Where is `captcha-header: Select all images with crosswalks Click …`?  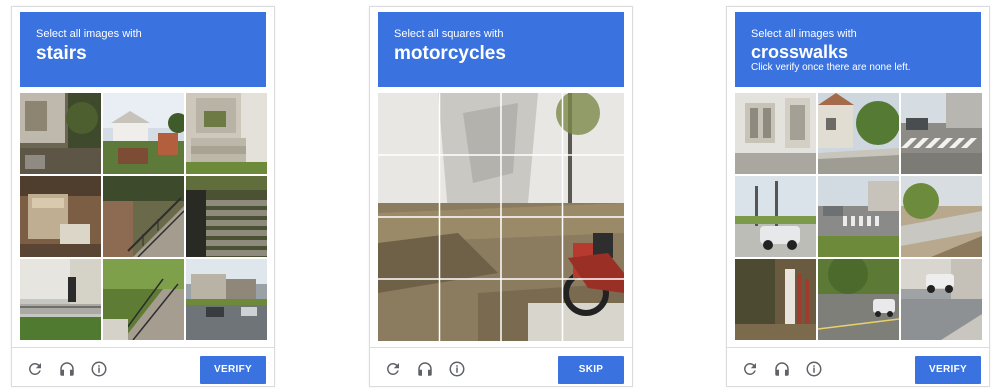
captcha-header: Select all images with crosswalks Click … is located at coordinates (858, 49).